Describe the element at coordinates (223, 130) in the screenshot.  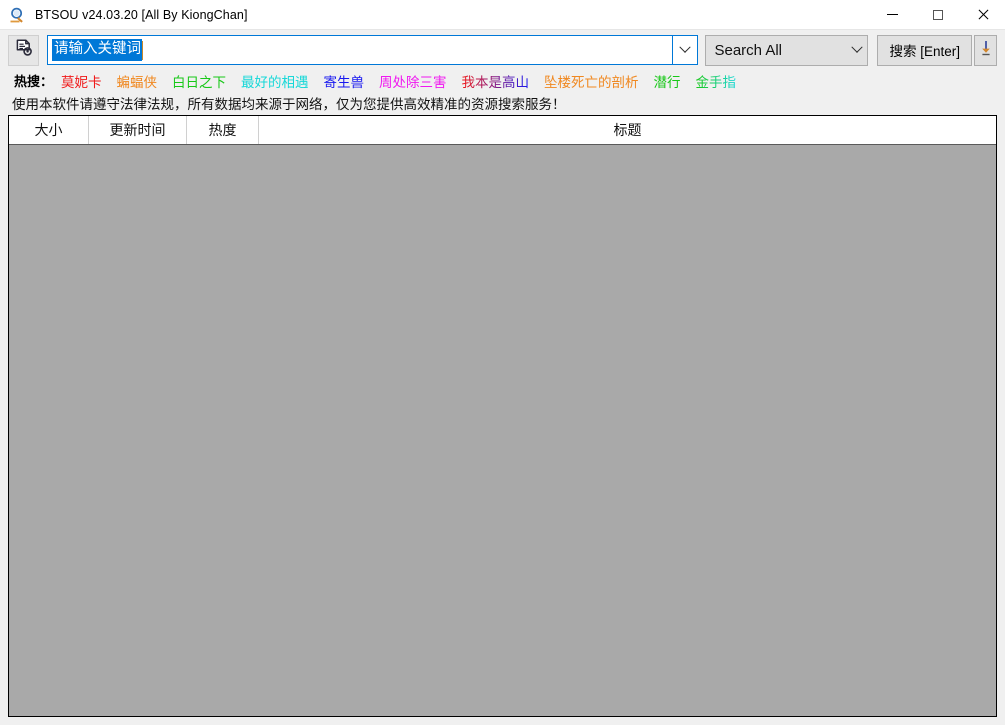
I see `column-header-heat: 热度` at that location.